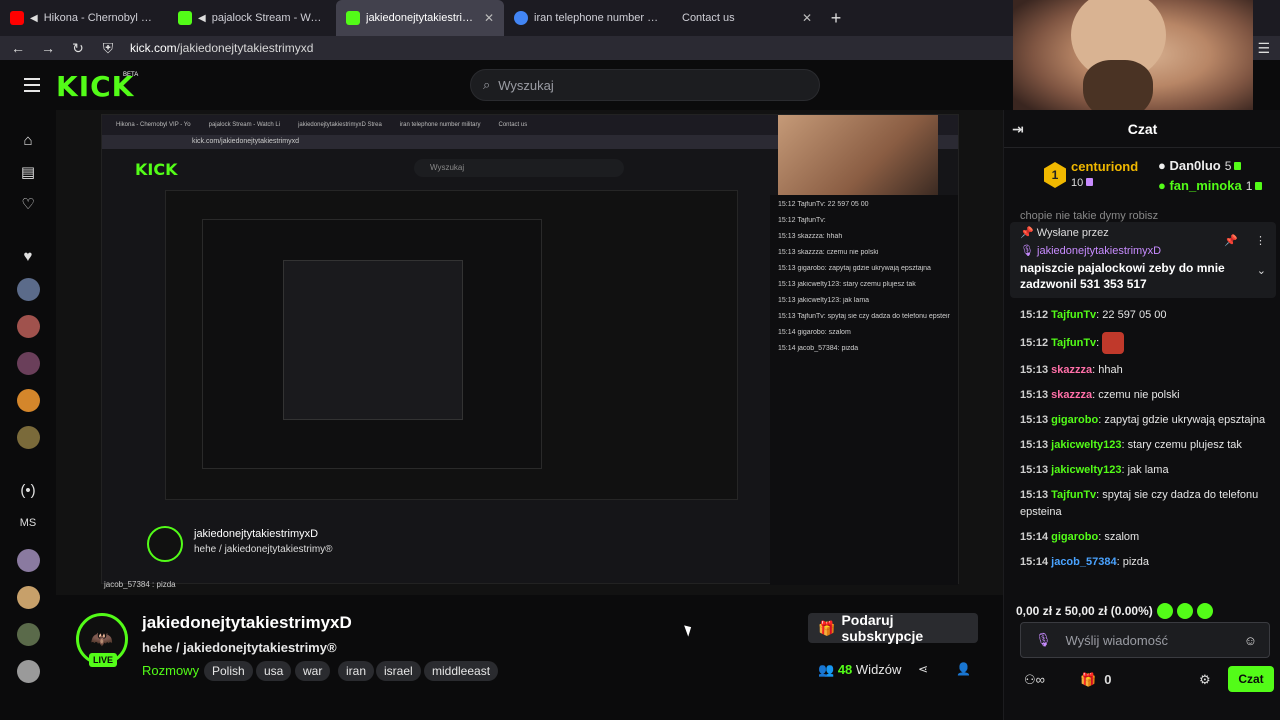  Describe the element at coordinates (32, 85) in the screenshot. I see `menu-icon` at that location.